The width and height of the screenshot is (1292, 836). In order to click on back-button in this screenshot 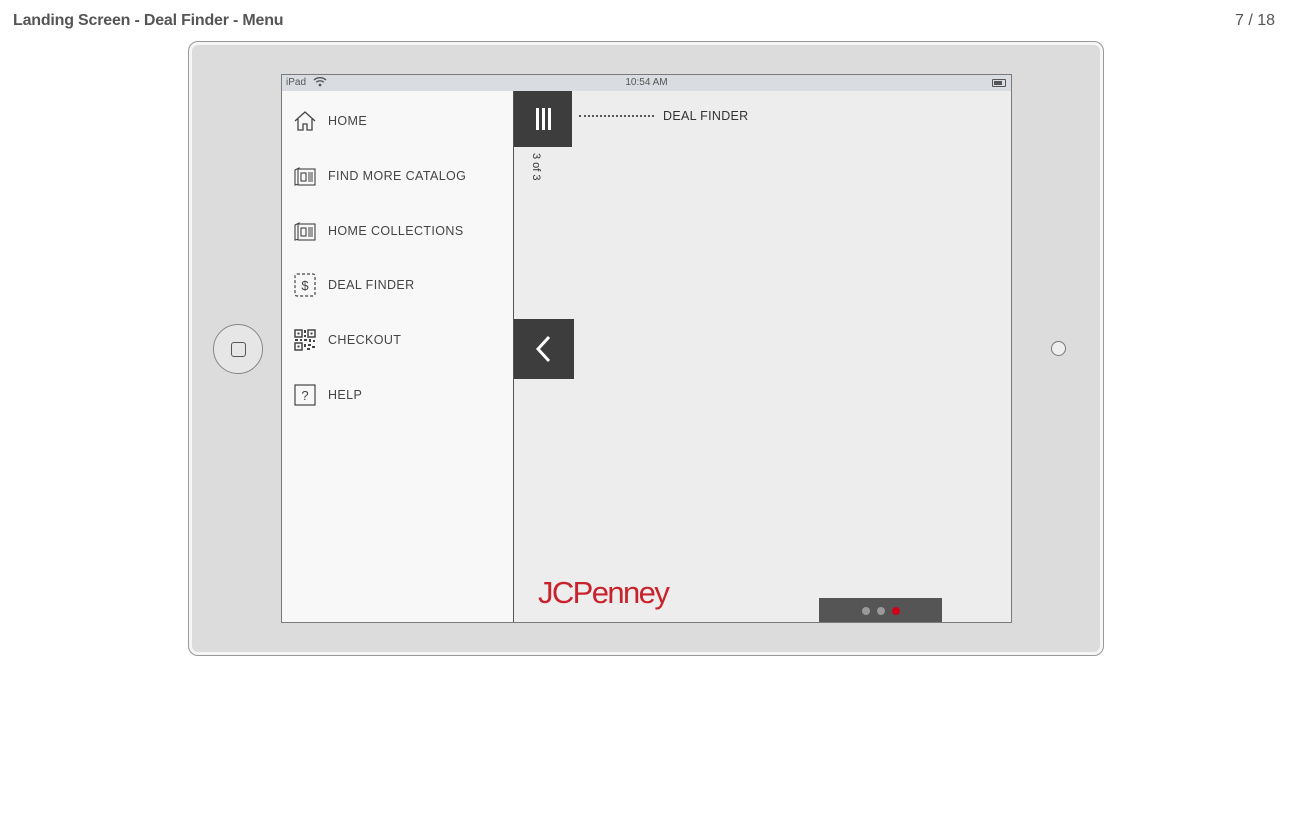, I will do `click(544, 349)`.